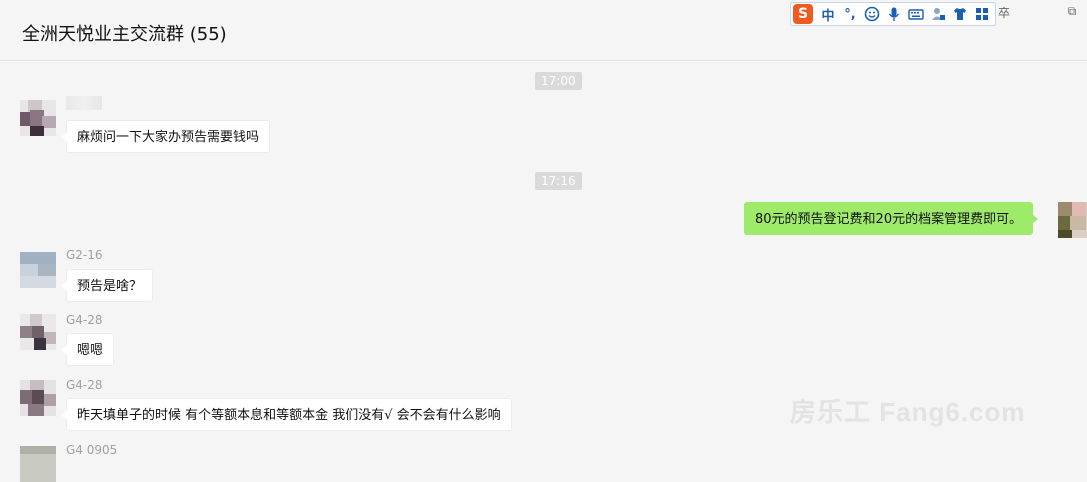  What do you see at coordinates (1004, 12) in the screenshot?
I see `minimize-button: 卒` at bounding box center [1004, 12].